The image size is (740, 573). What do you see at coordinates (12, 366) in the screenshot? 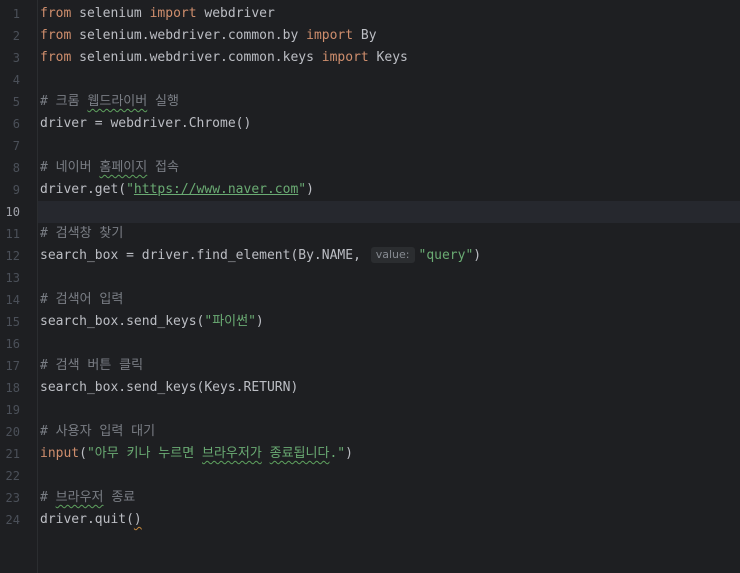
I see `line-number: 17` at bounding box center [12, 366].